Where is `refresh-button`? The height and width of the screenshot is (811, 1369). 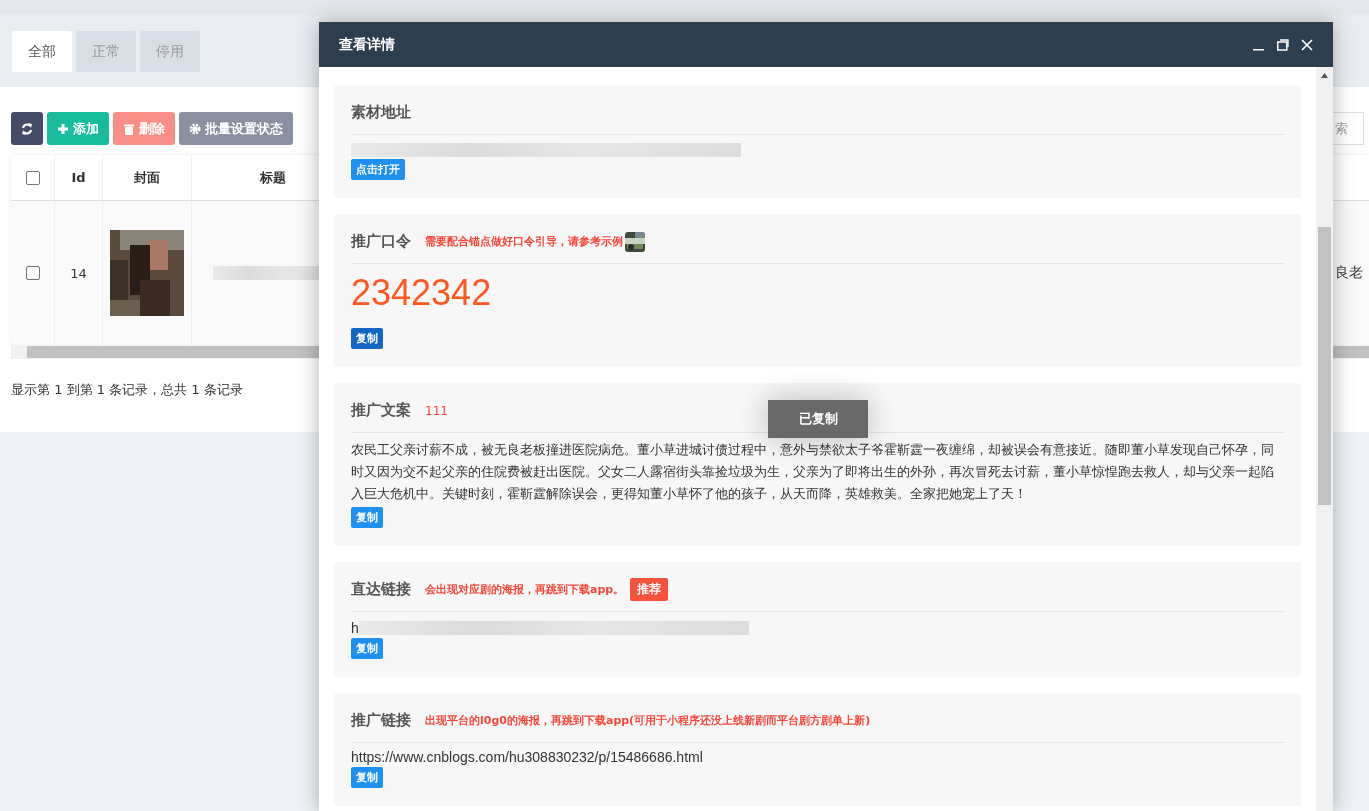 refresh-button is located at coordinates (27, 128).